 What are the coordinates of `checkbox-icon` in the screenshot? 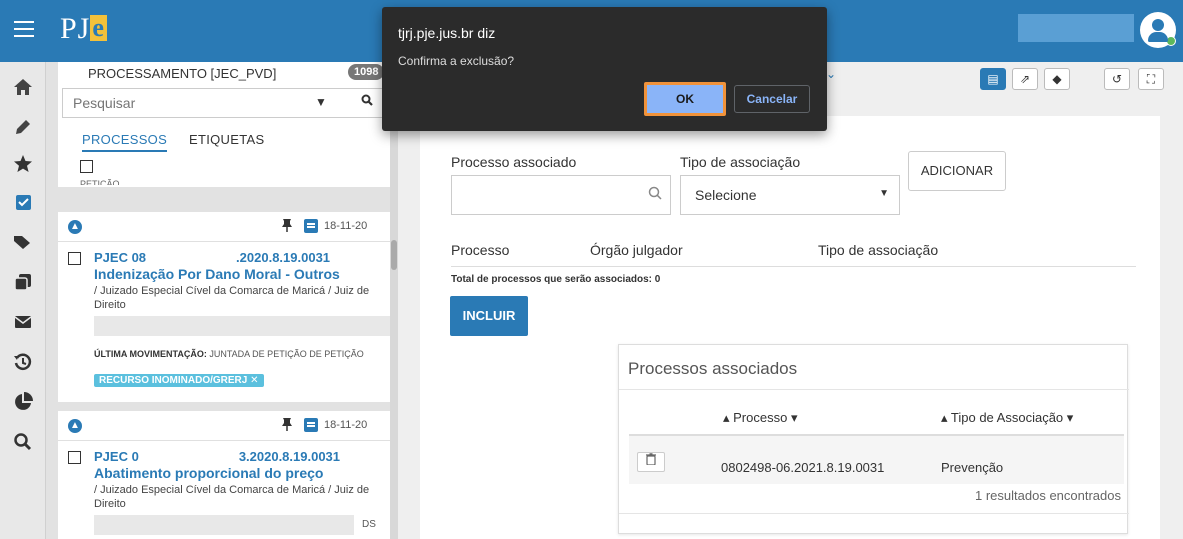 It's located at (23, 202).